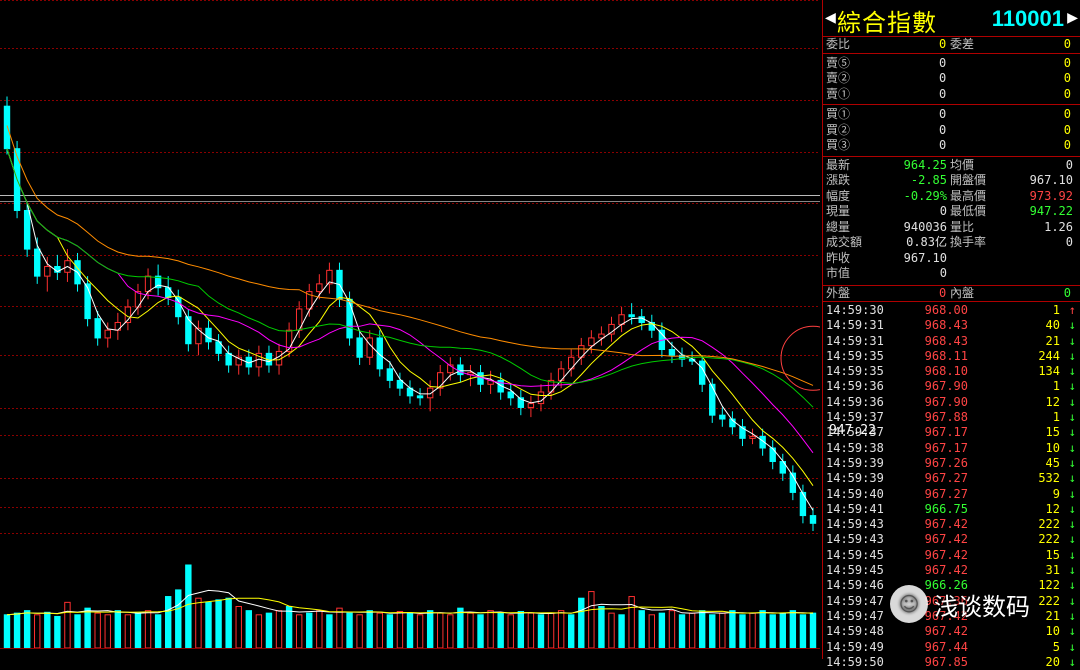 Image resolution: width=1080 pixels, height=670 pixels. I want to click on tick-price: 967.17, so click(946, 447).